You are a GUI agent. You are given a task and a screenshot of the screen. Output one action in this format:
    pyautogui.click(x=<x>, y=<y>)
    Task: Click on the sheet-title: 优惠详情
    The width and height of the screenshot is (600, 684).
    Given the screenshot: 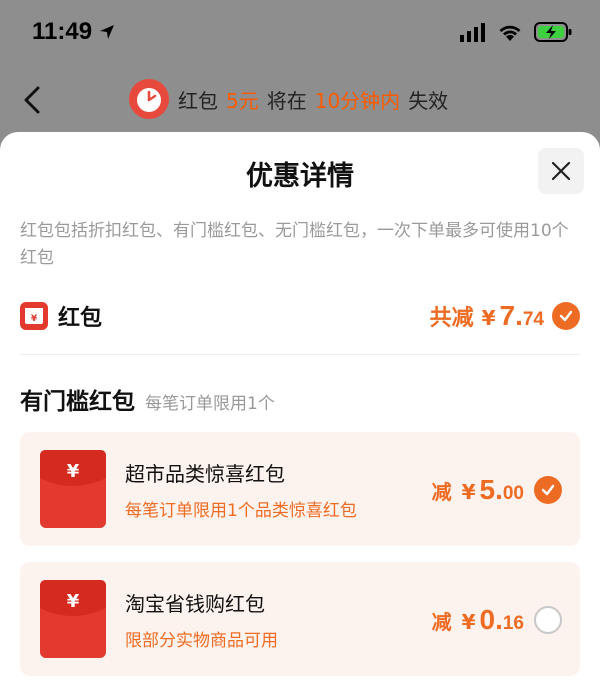 What is the action you would take?
    pyautogui.click(x=300, y=176)
    